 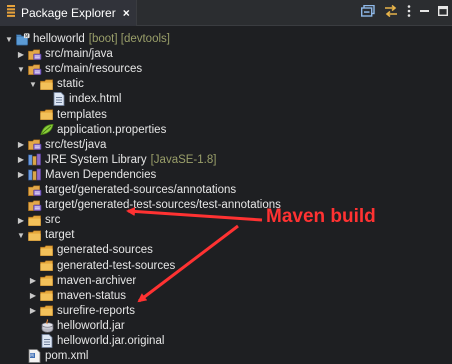 What do you see at coordinates (321, 216) in the screenshot?
I see `maven-build-annotation: Maven build` at bounding box center [321, 216].